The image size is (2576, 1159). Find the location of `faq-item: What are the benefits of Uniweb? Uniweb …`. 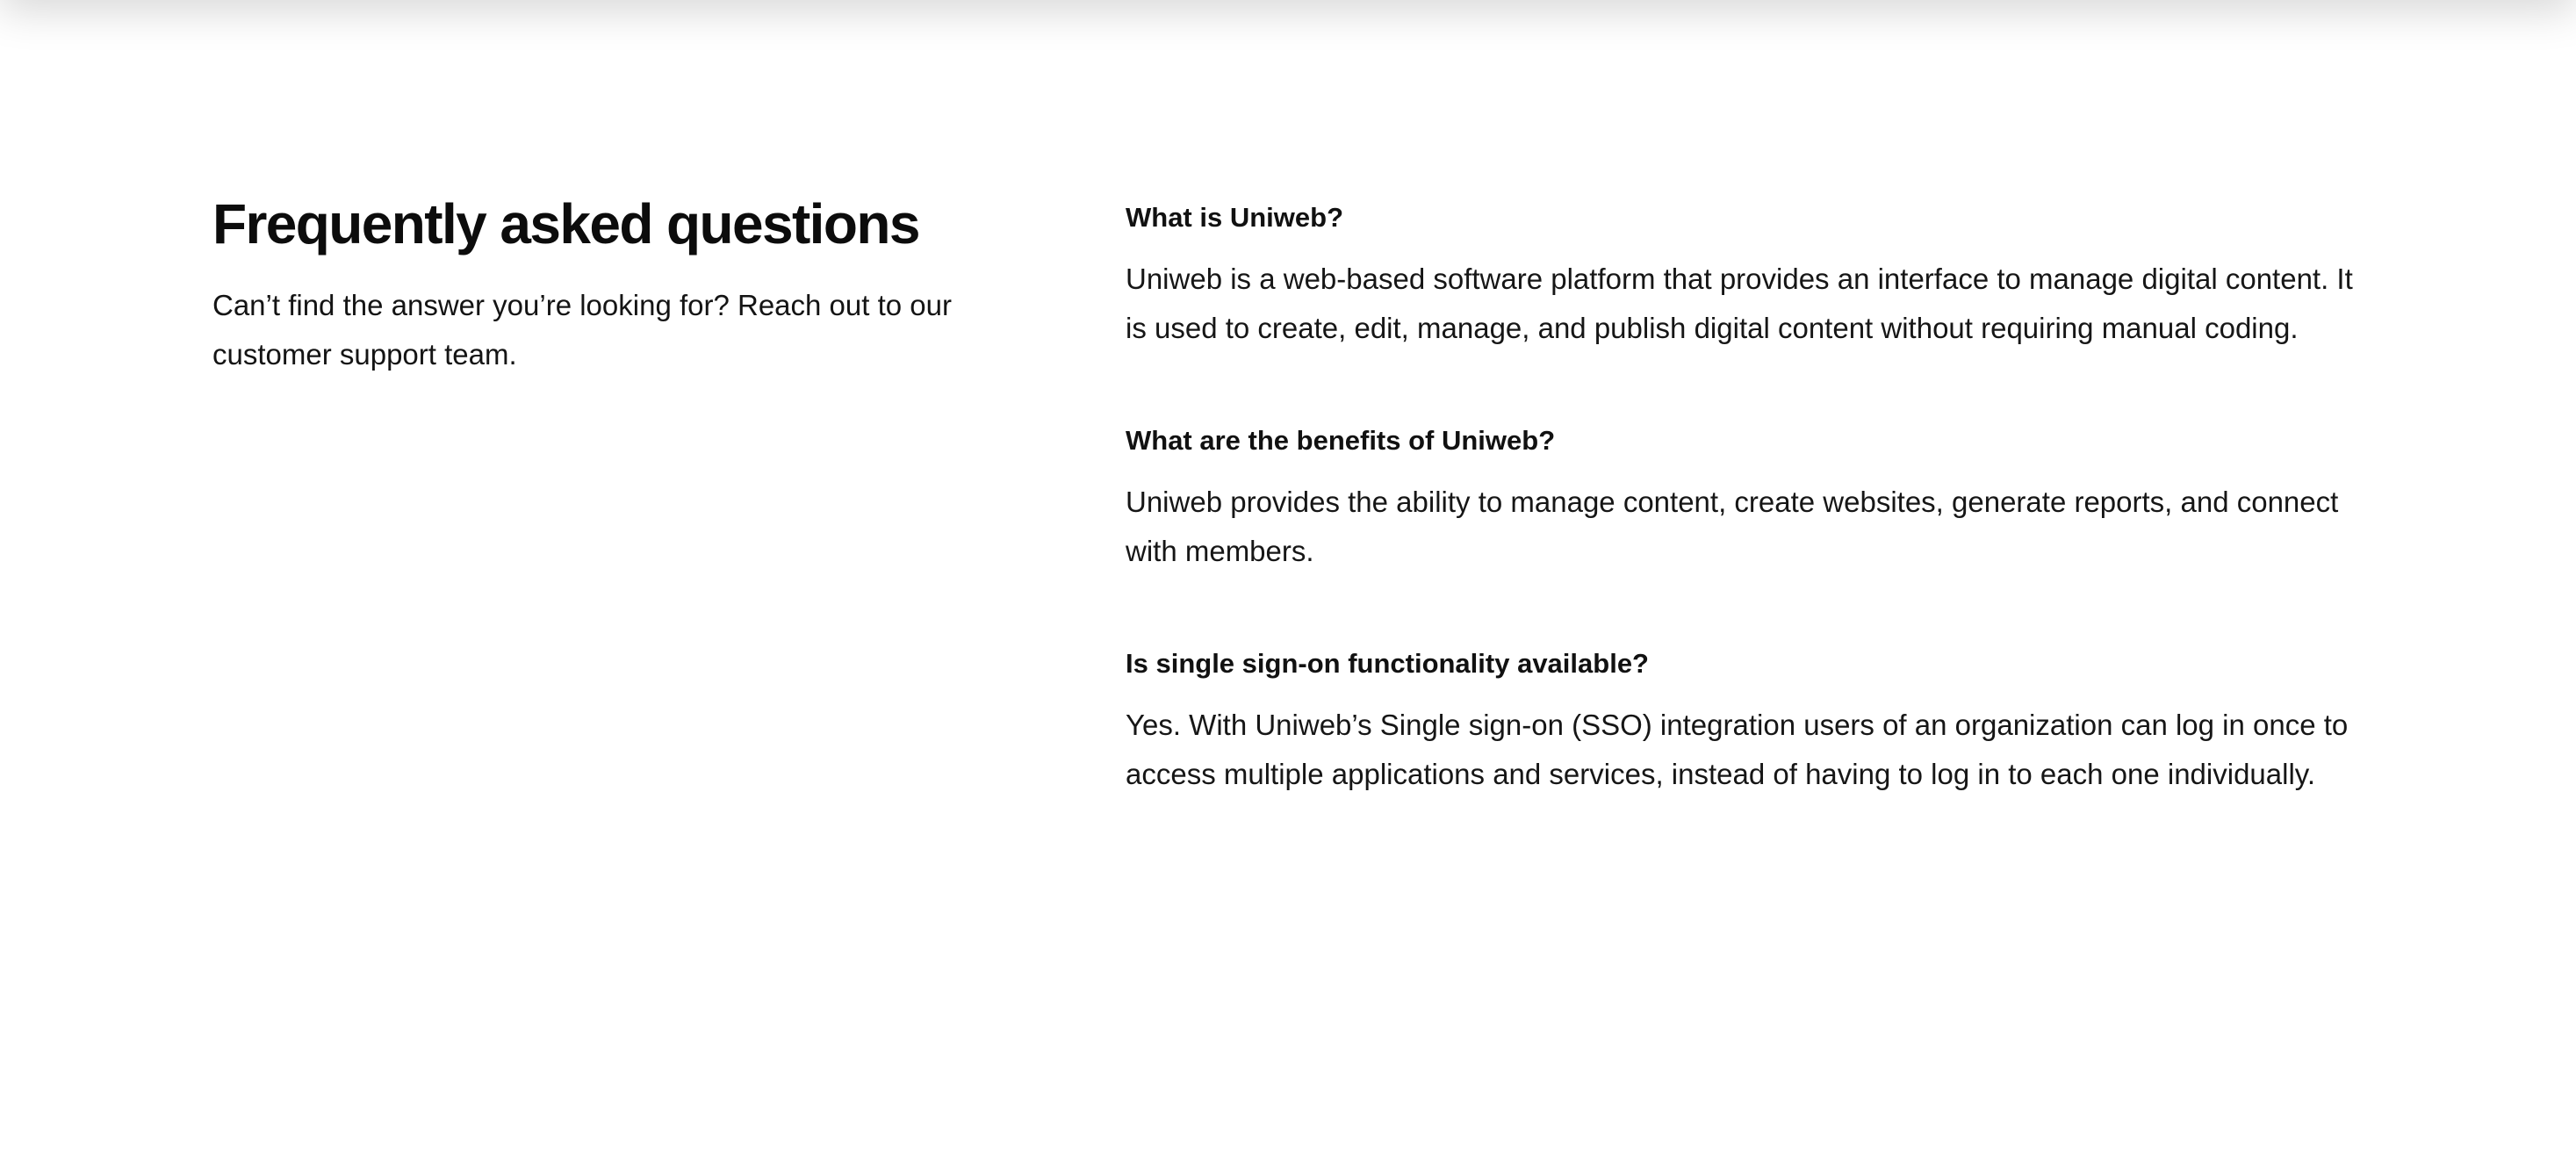

faq-item: What are the benefits of Uniweb? Uniweb … is located at coordinates (1749, 498).